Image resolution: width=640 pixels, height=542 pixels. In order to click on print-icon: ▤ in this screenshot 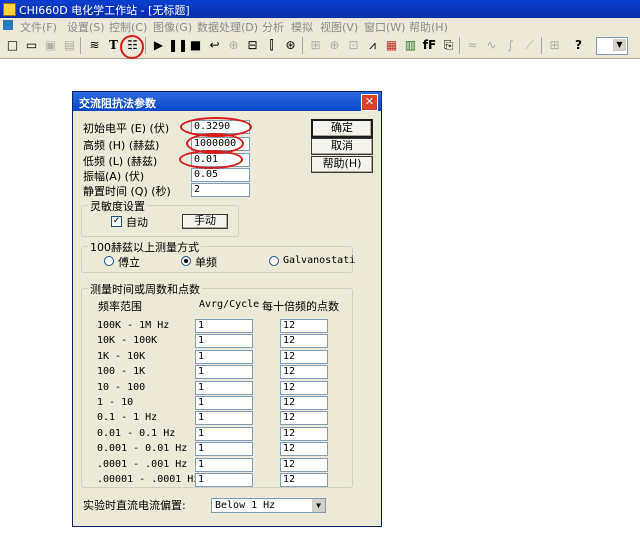, I will do `click(69, 45)`.